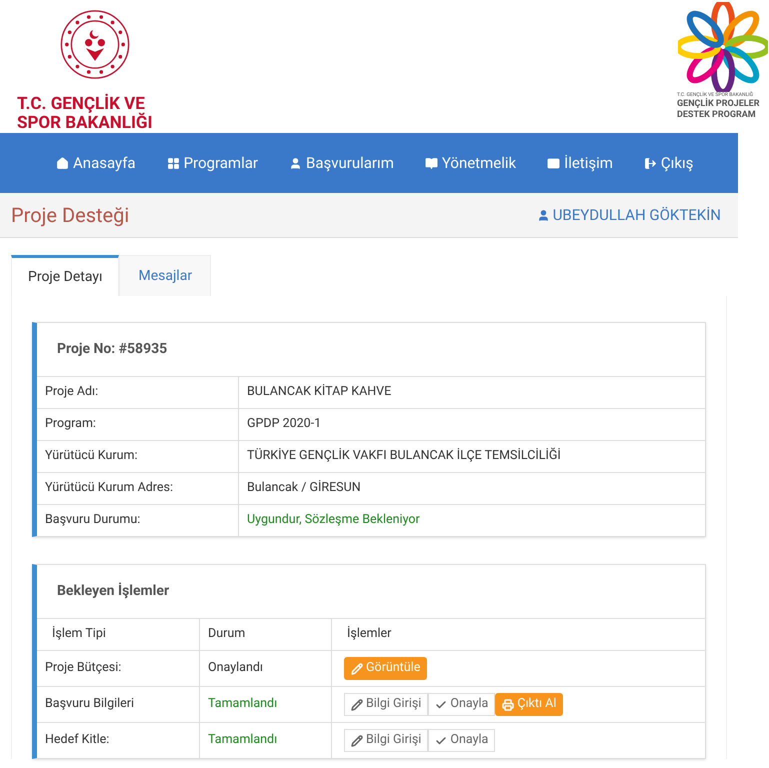  What do you see at coordinates (173, 163) in the screenshot?
I see `grid-icon` at bounding box center [173, 163].